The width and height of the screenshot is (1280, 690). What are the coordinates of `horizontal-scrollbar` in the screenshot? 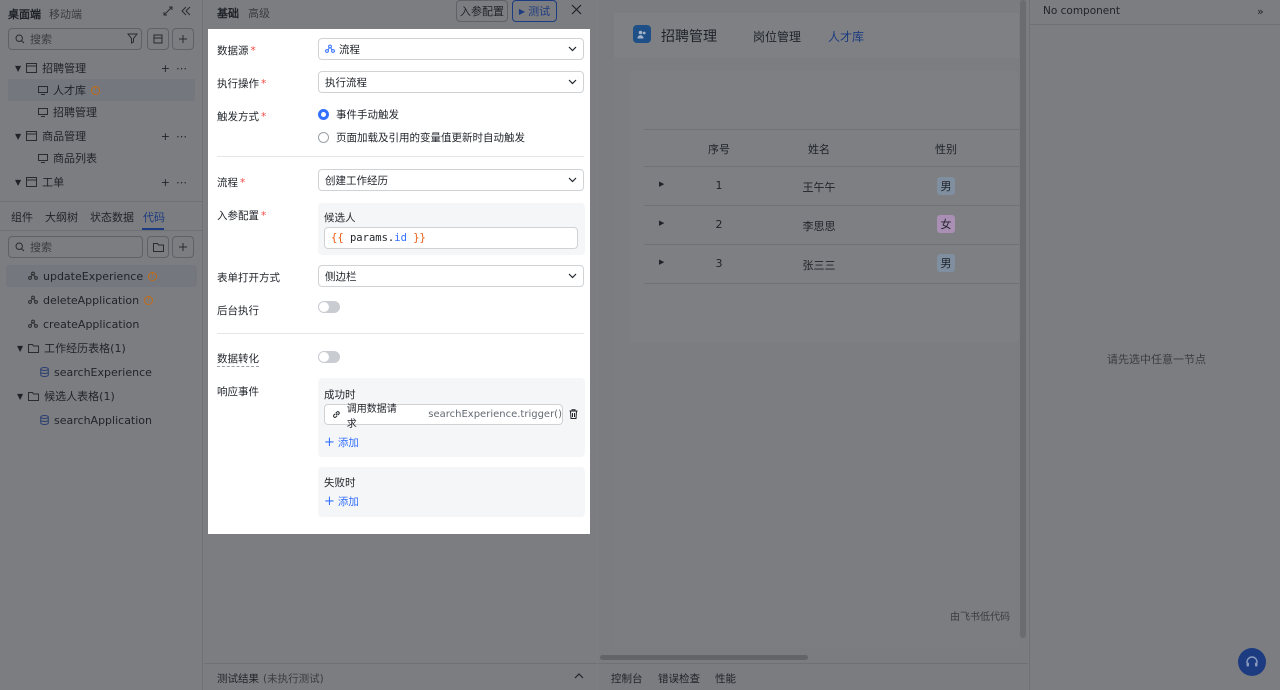 It's located at (704, 657).